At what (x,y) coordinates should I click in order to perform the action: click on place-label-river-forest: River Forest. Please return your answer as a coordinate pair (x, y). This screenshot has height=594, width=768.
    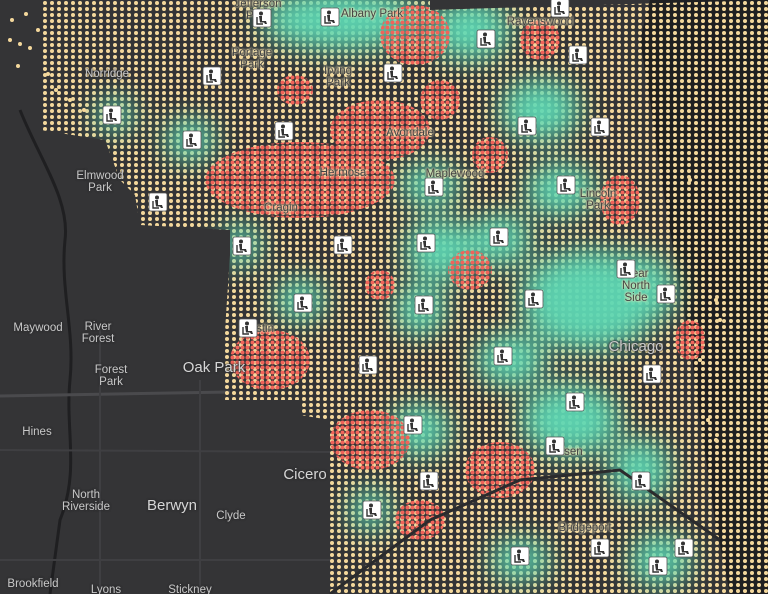
    Looking at the image, I should click on (98, 332).